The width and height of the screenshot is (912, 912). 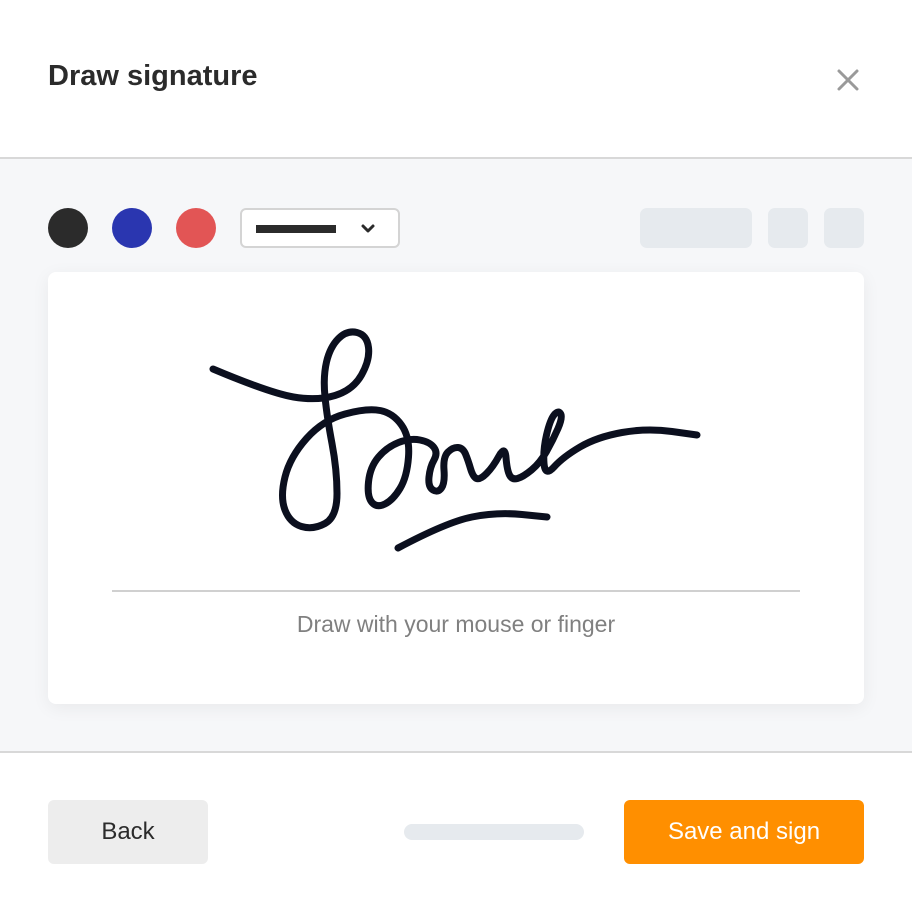 I want to click on signature-baseline, so click(x=456, y=591).